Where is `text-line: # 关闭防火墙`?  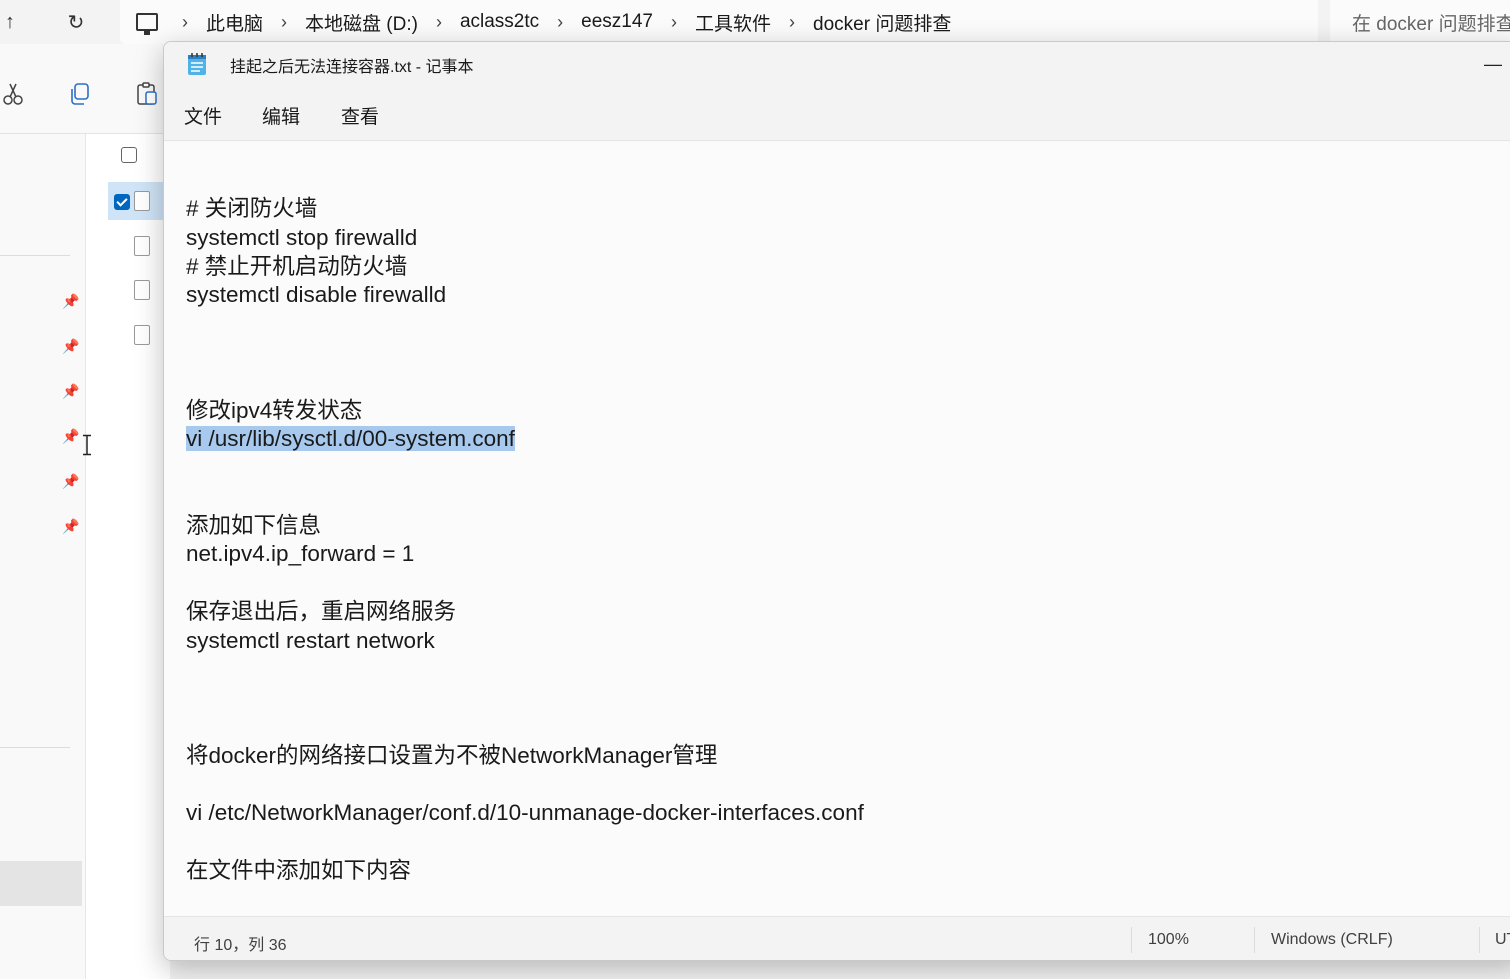 text-line: # 关闭防火墙 is located at coordinates (252, 208).